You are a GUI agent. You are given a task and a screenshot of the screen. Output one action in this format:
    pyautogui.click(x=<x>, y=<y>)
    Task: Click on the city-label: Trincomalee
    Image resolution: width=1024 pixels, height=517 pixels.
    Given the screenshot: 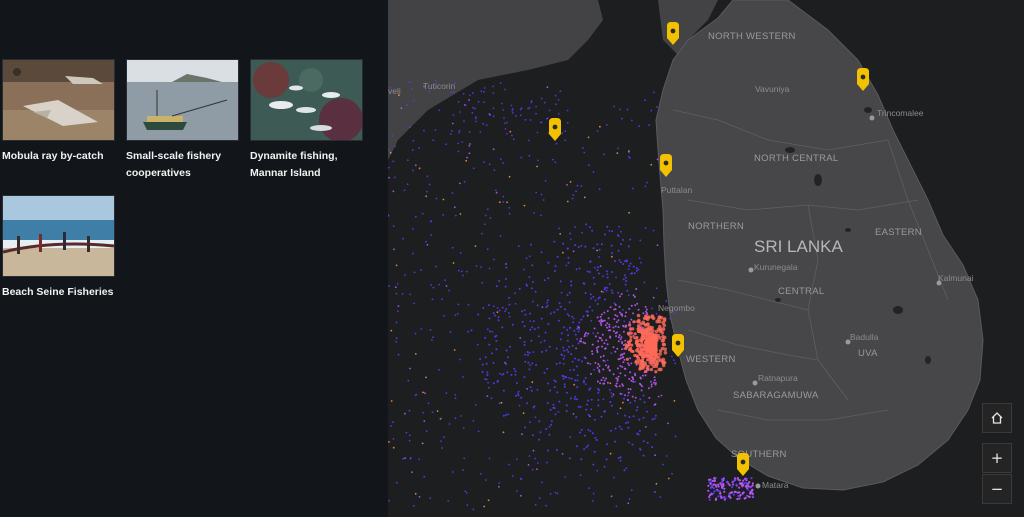 What is the action you would take?
    pyautogui.click(x=900, y=113)
    